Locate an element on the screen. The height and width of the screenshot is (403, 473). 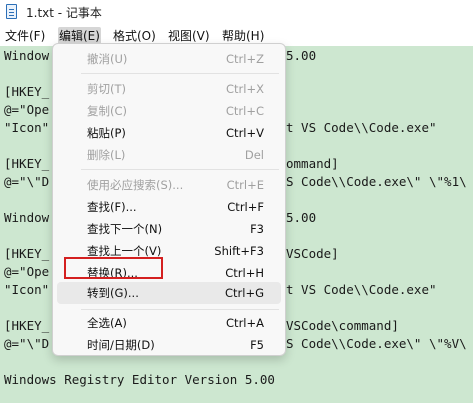
notepad-icon is located at coordinates (11, 11).